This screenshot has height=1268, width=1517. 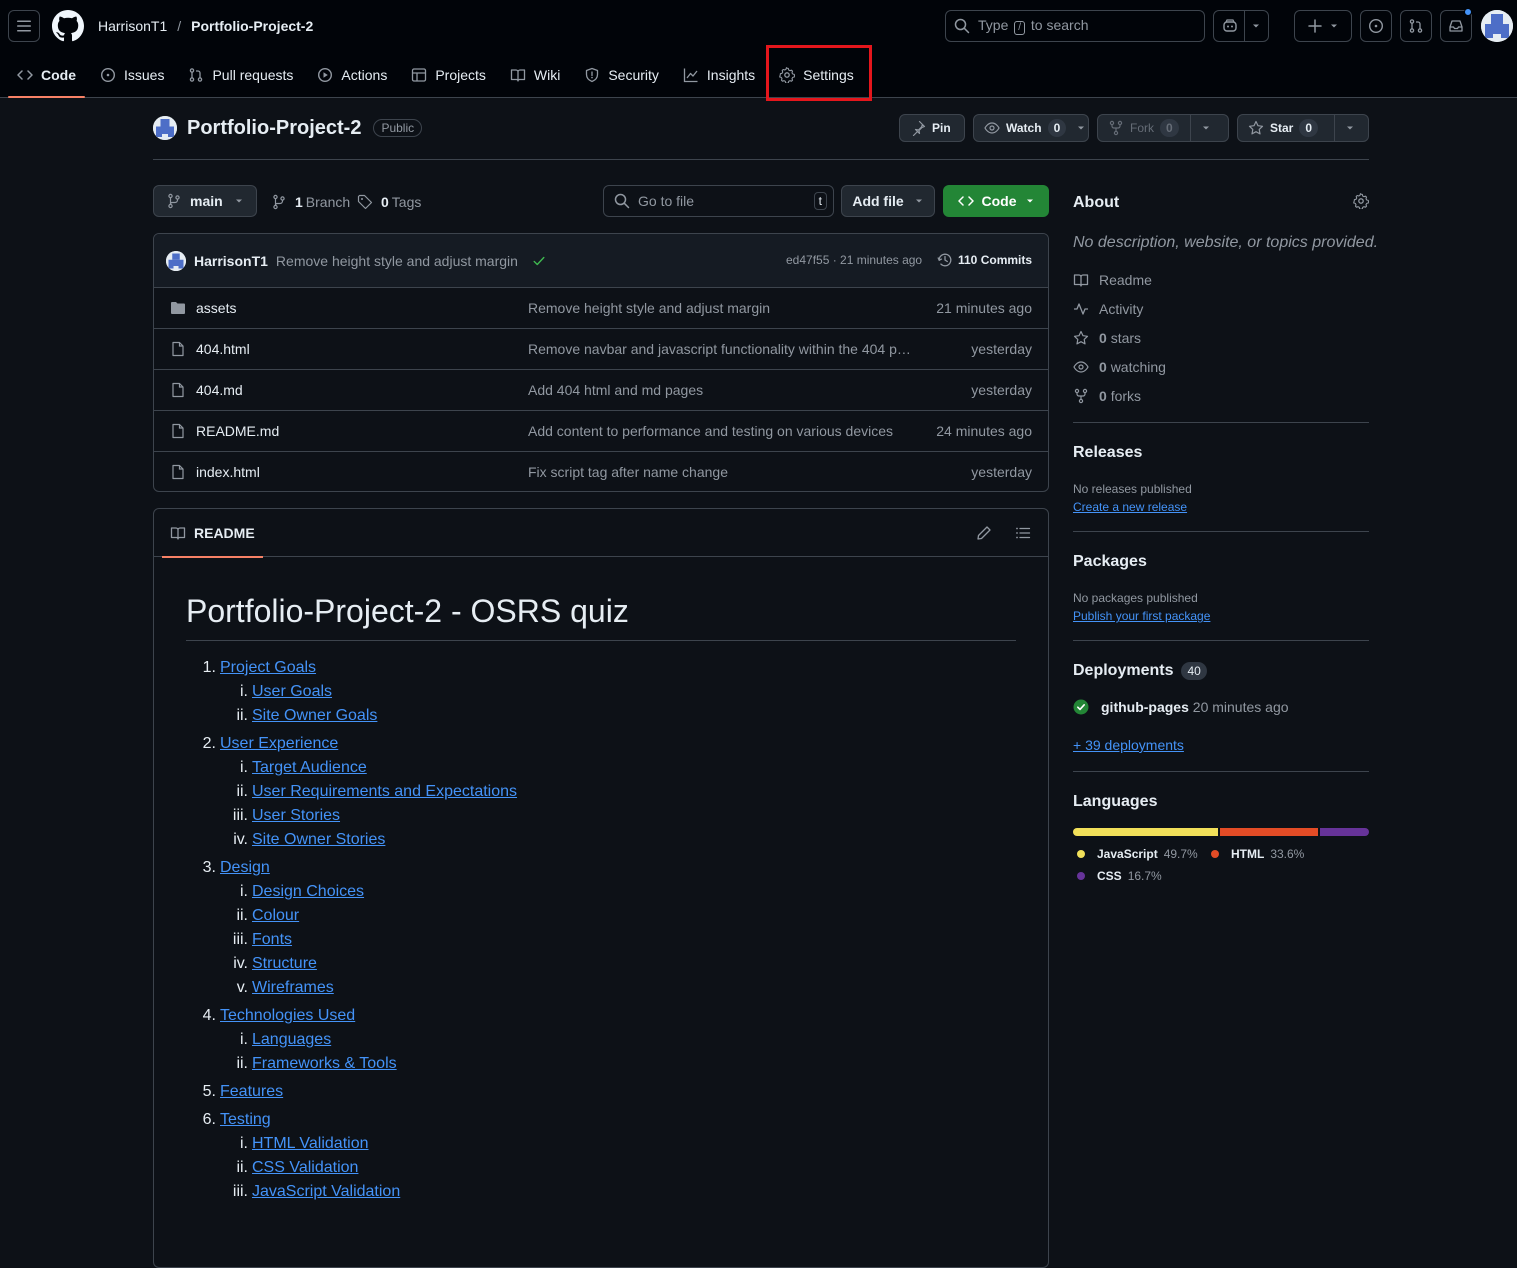 I want to click on toc-link: Wireframes, so click(x=293, y=987).